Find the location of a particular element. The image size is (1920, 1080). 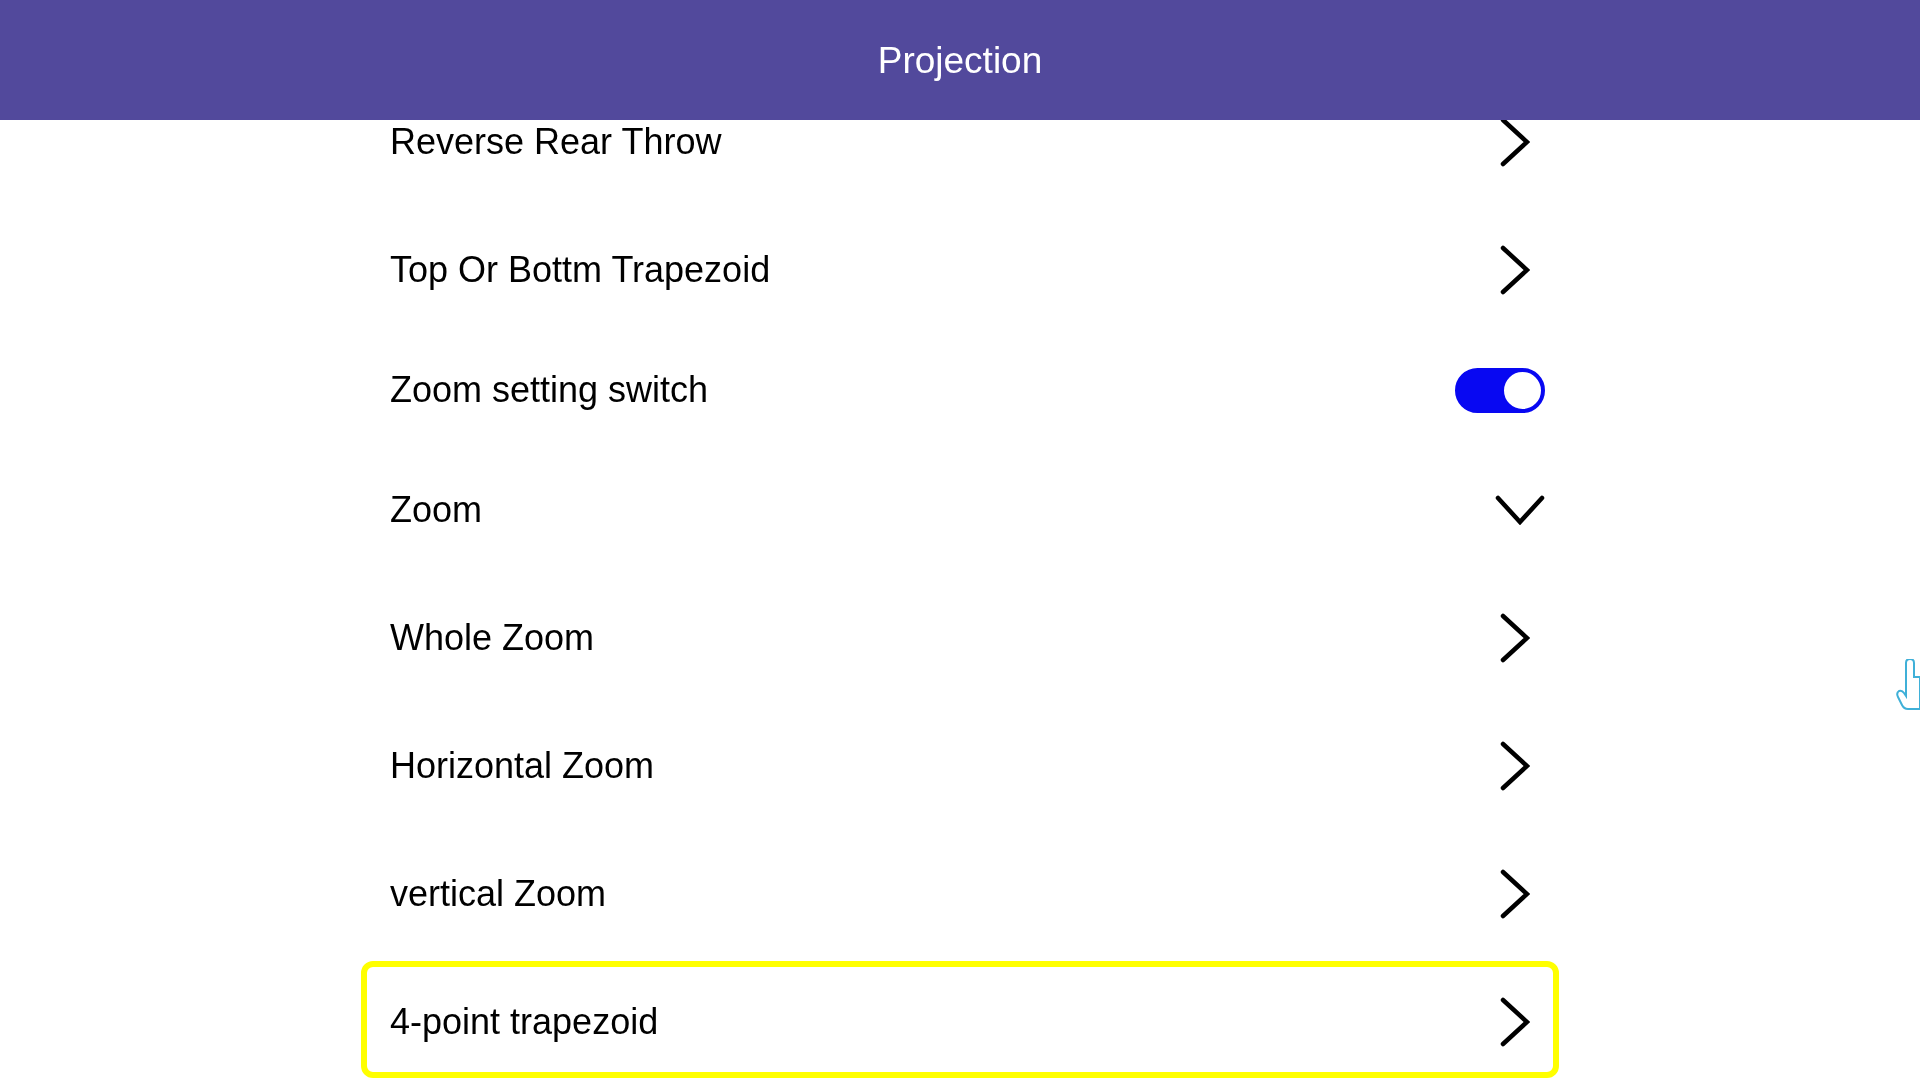

page-title: Projection is located at coordinates (960, 60).